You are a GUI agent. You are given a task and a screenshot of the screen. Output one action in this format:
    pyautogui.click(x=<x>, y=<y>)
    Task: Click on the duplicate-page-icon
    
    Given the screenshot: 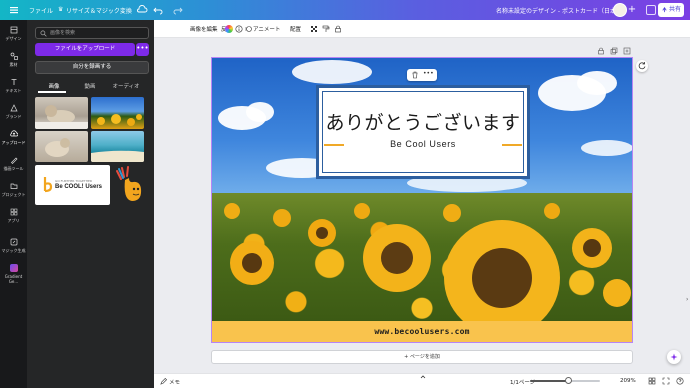 What is the action you would take?
    pyautogui.click(x=614, y=51)
    